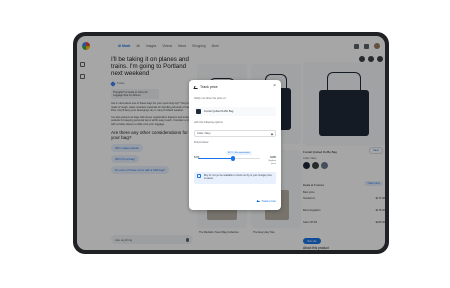  I want to click on price-slider, so click(229, 158).